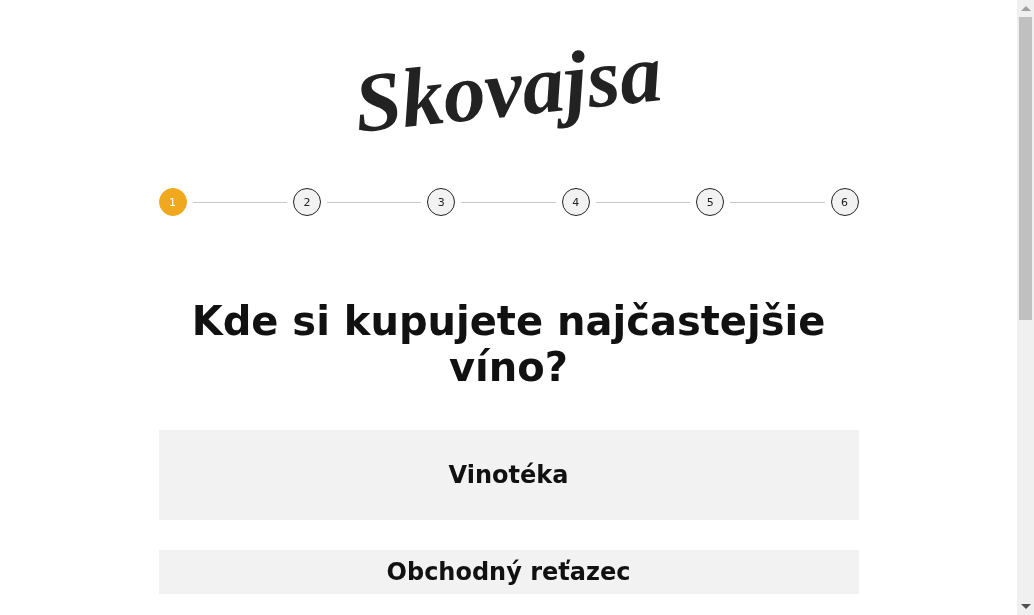 The height and width of the screenshot is (615, 1034). What do you see at coordinates (844, 202) in the screenshot?
I see `step-indicator: 6` at bounding box center [844, 202].